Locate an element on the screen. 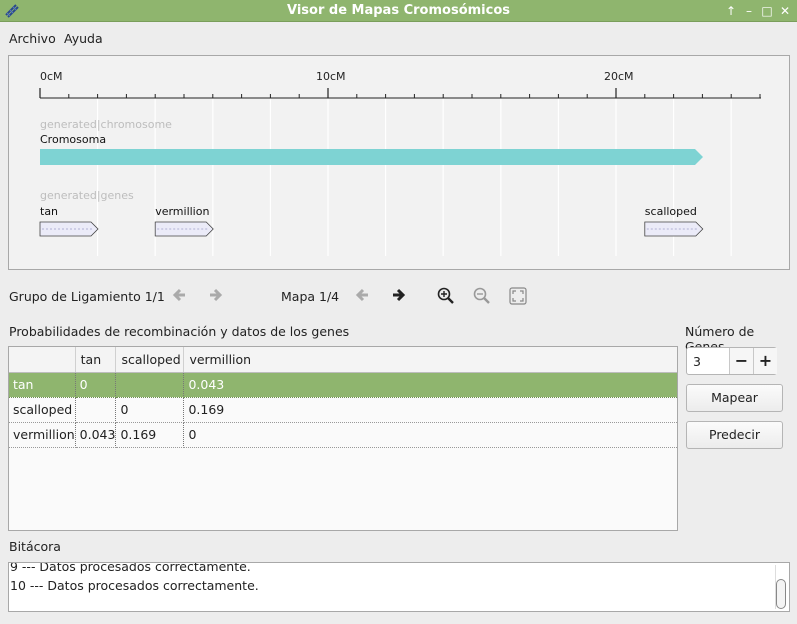 Image resolution: width=797 pixels, height=624 pixels. zoom-in-icon is located at coordinates (446, 296).